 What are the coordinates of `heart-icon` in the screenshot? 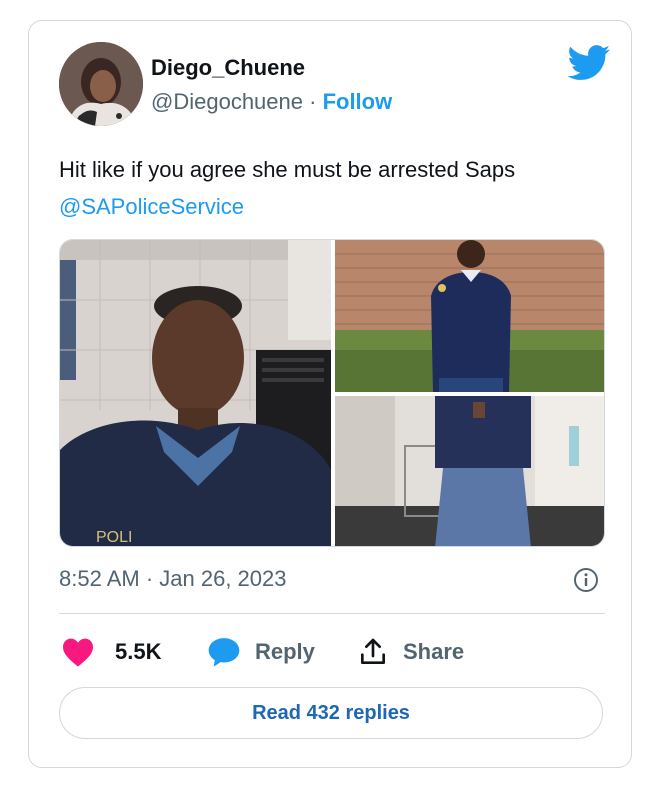 It's located at (78, 652).